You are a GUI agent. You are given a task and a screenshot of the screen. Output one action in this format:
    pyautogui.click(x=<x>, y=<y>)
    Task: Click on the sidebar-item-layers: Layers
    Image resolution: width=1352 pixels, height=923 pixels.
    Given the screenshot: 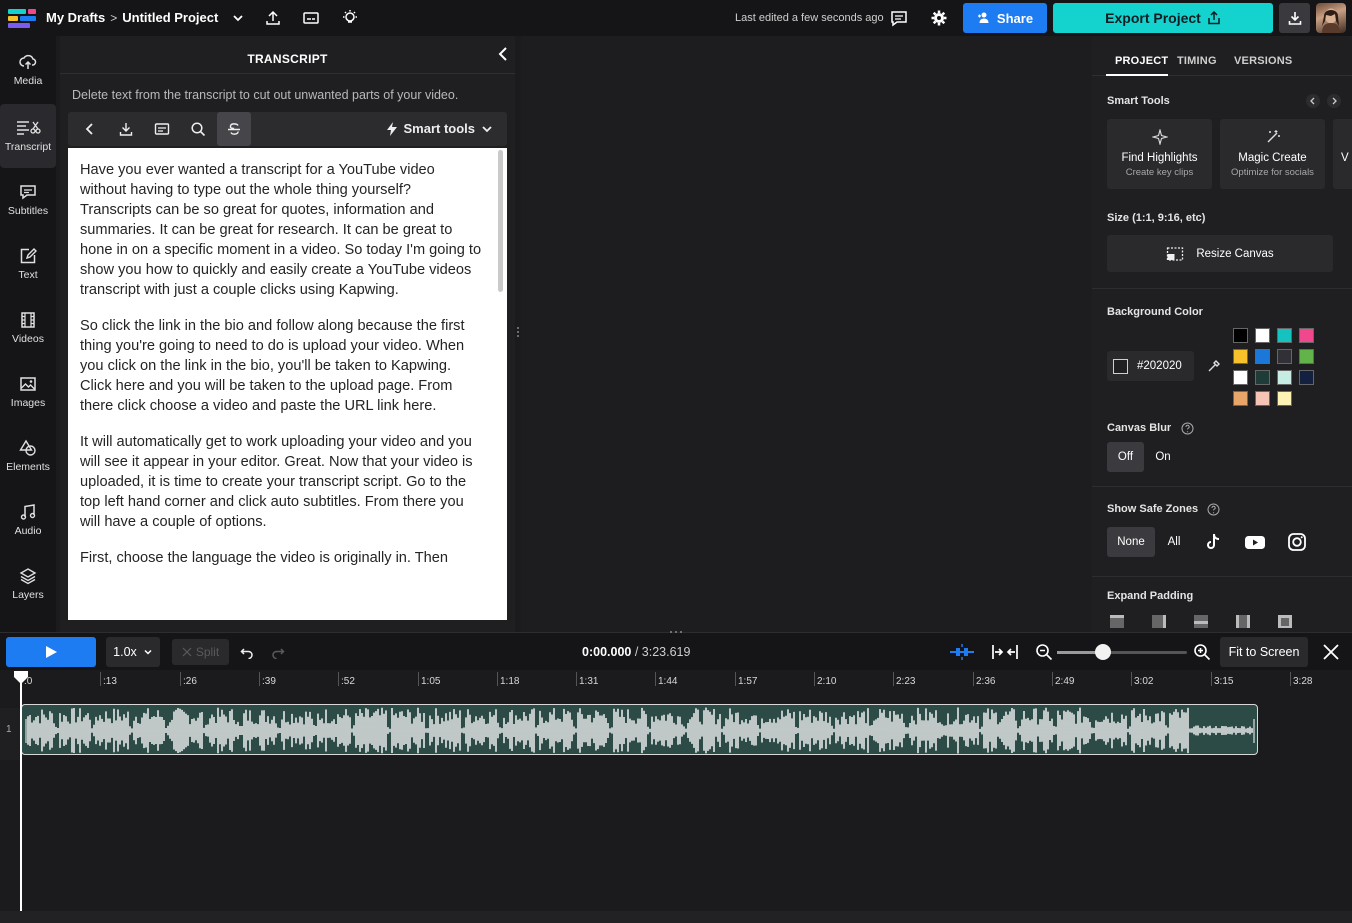 What is the action you would take?
    pyautogui.click(x=28, y=584)
    